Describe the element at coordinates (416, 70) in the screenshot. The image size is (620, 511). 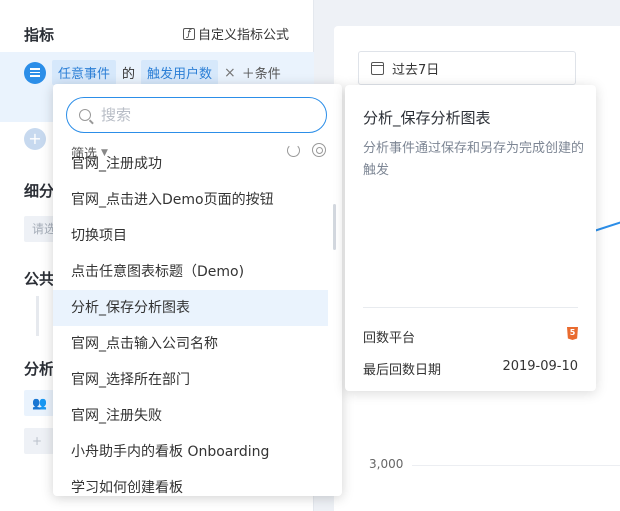
I see `date-range-label: 过去7日` at that location.